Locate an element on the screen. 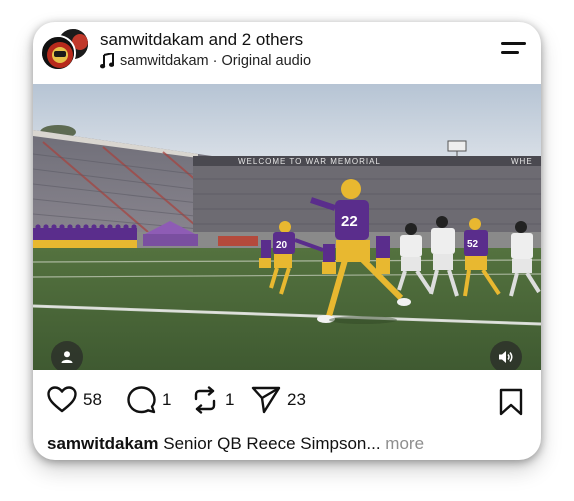 The image size is (574, 501). heart-icon is located at coordinates (62, 399).